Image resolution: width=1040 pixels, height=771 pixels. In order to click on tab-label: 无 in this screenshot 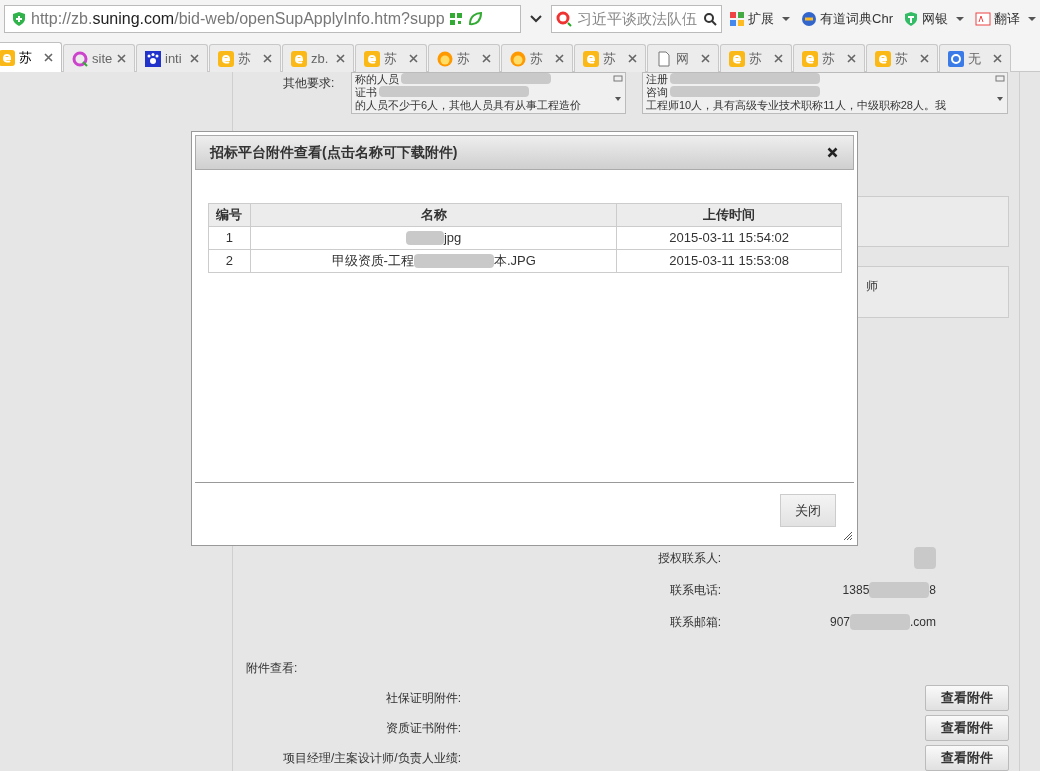, I will do `click(975, 58)`.